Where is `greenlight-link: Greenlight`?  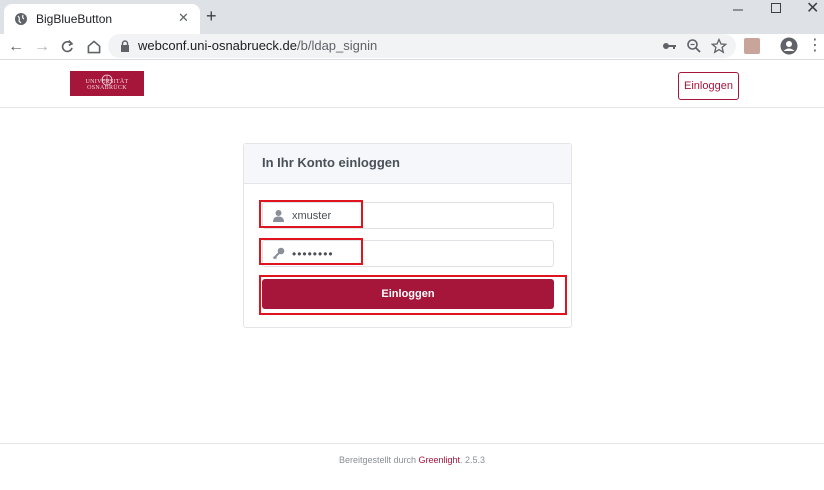 greenlight-link: Greenlight is located at coordinates (439, 460).